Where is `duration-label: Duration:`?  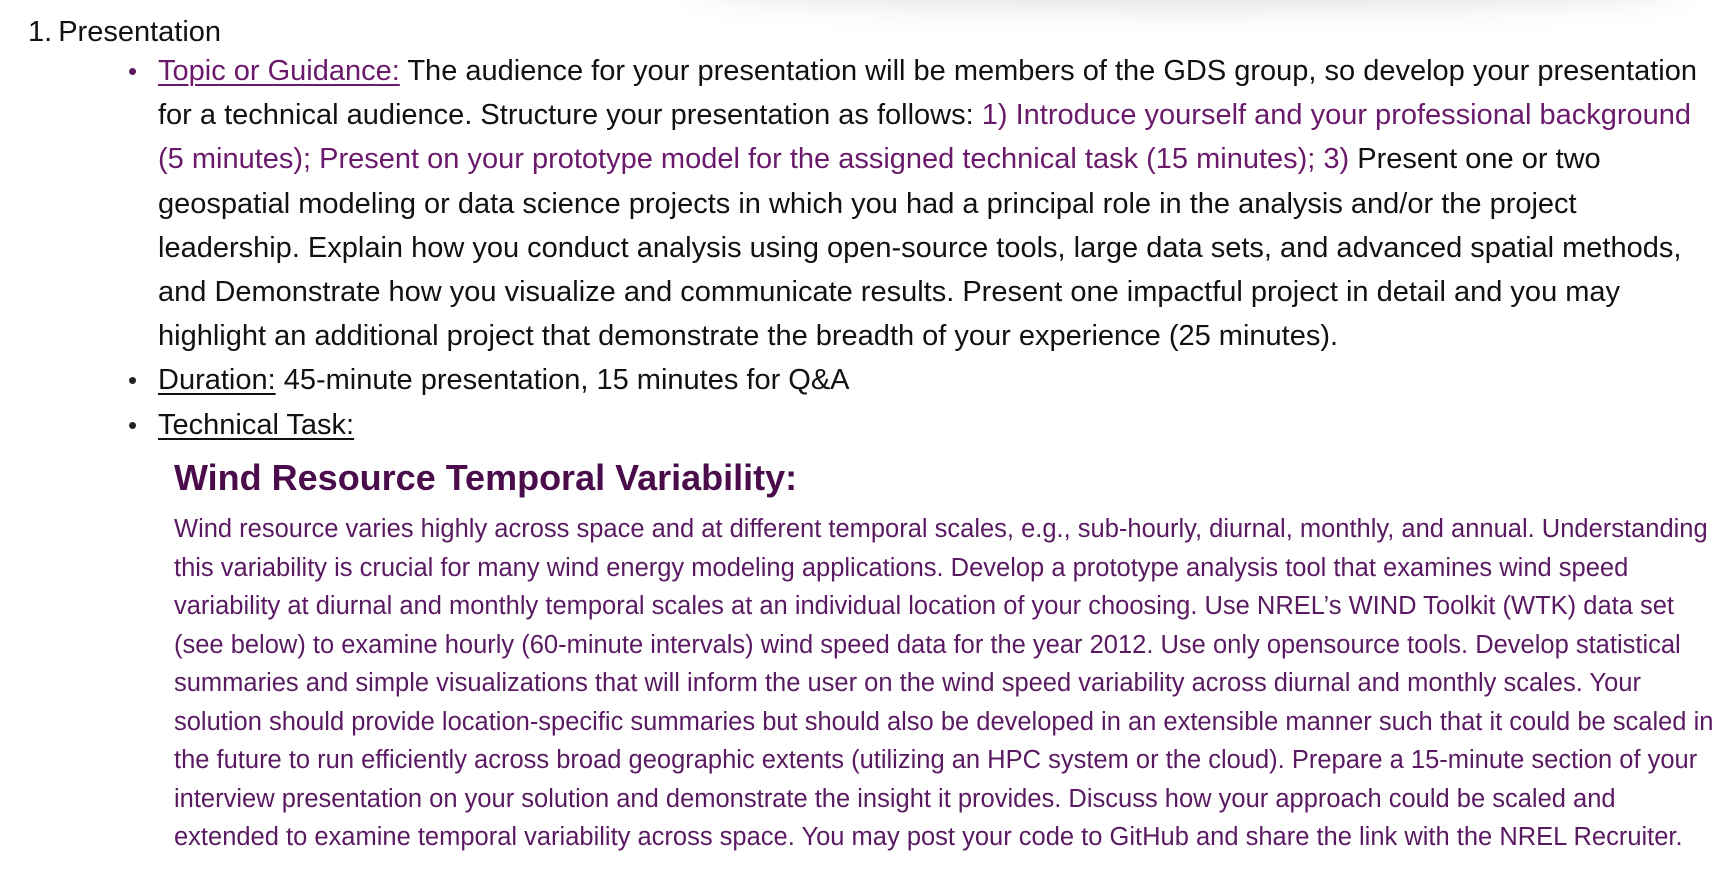
duration-label: Duration: is located at coordinates (217, 380).